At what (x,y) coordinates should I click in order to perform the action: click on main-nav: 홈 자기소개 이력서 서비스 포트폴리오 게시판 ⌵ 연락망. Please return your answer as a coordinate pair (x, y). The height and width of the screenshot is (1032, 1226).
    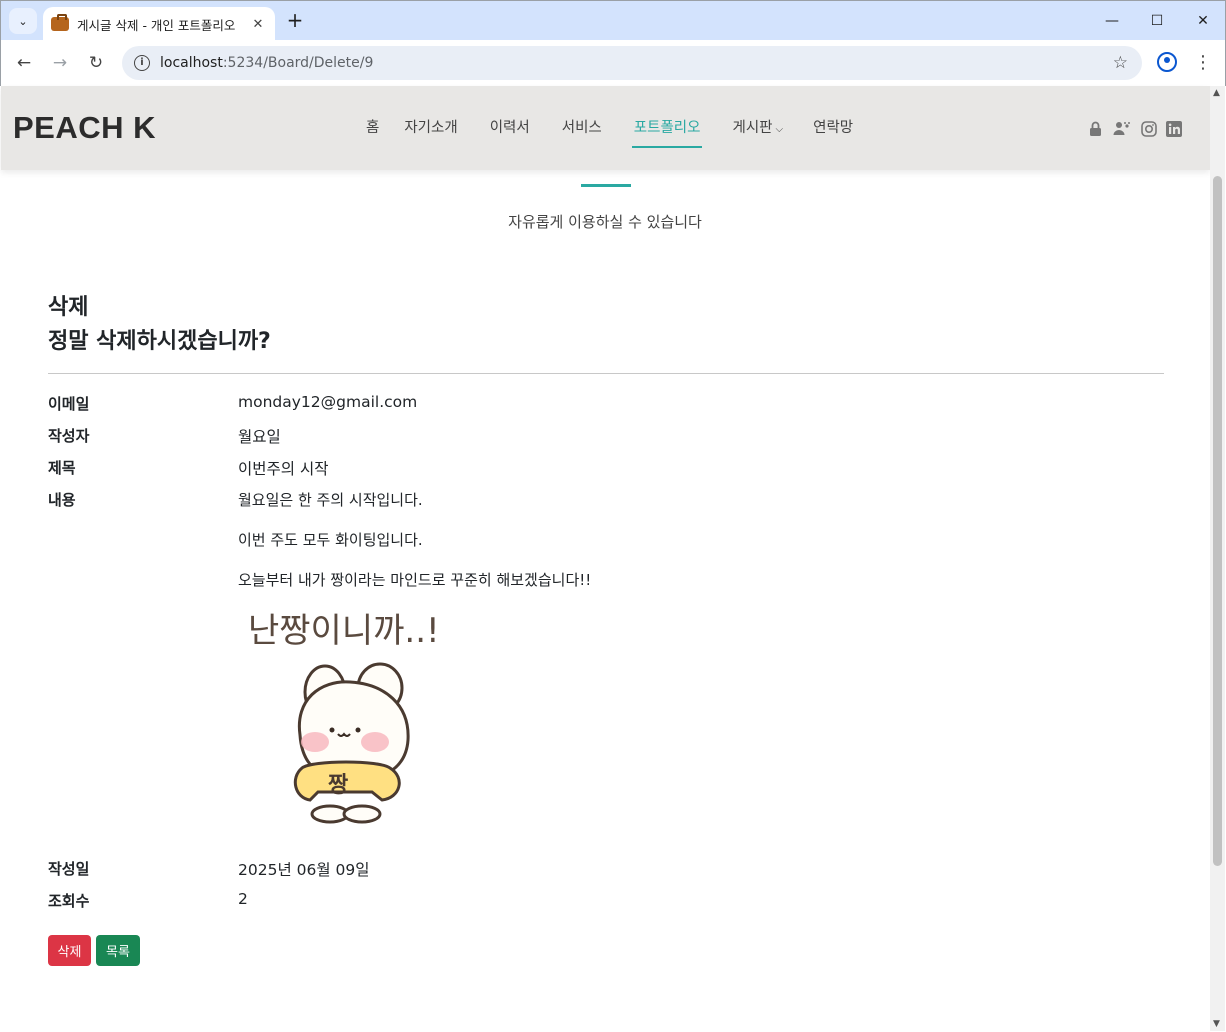
    Looking at the image, I should click on (602, 132).